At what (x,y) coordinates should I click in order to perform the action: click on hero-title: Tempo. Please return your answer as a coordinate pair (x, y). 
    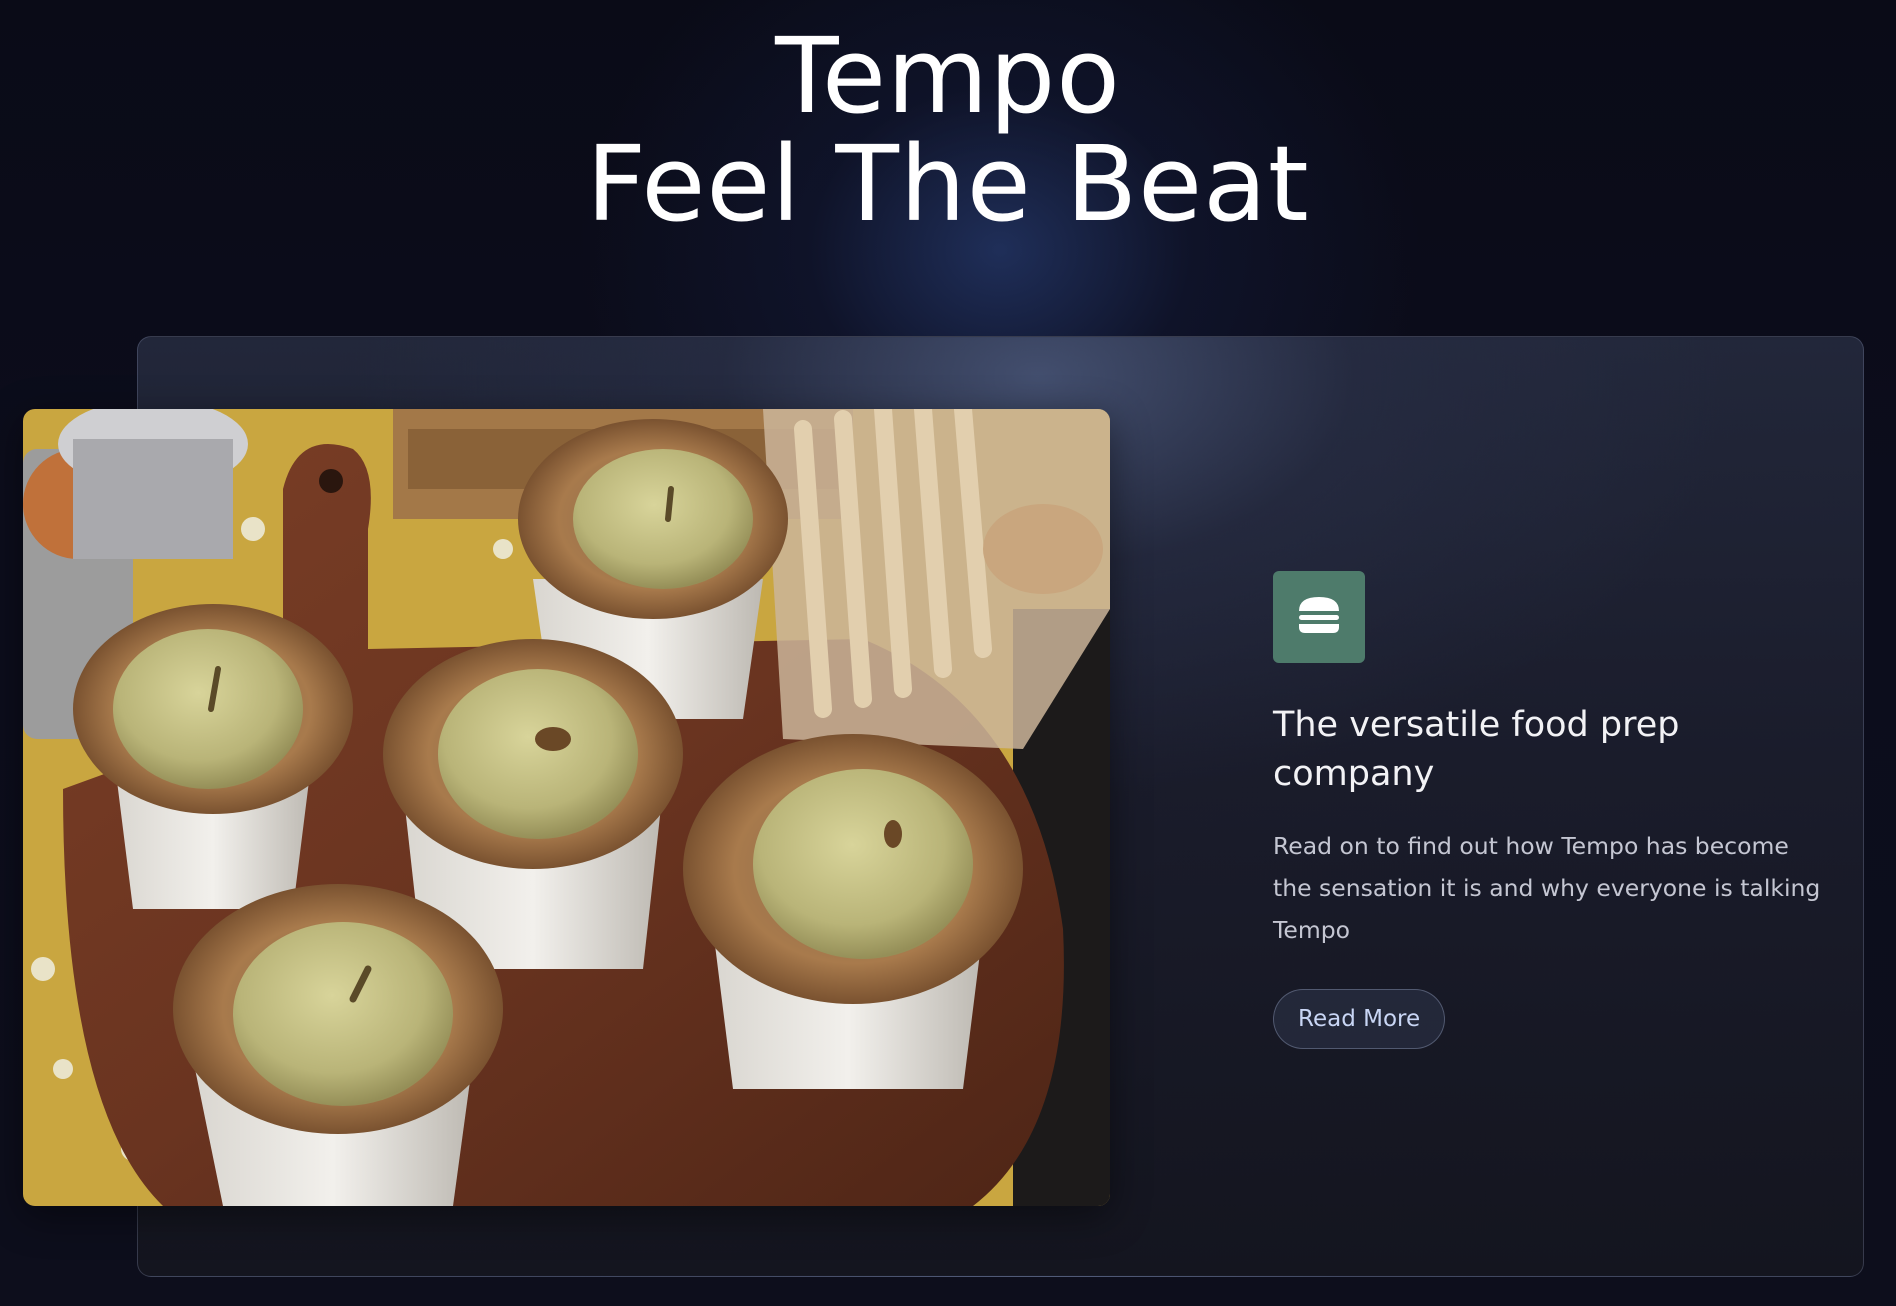
    Looking at the image, I should click on (948, 76).